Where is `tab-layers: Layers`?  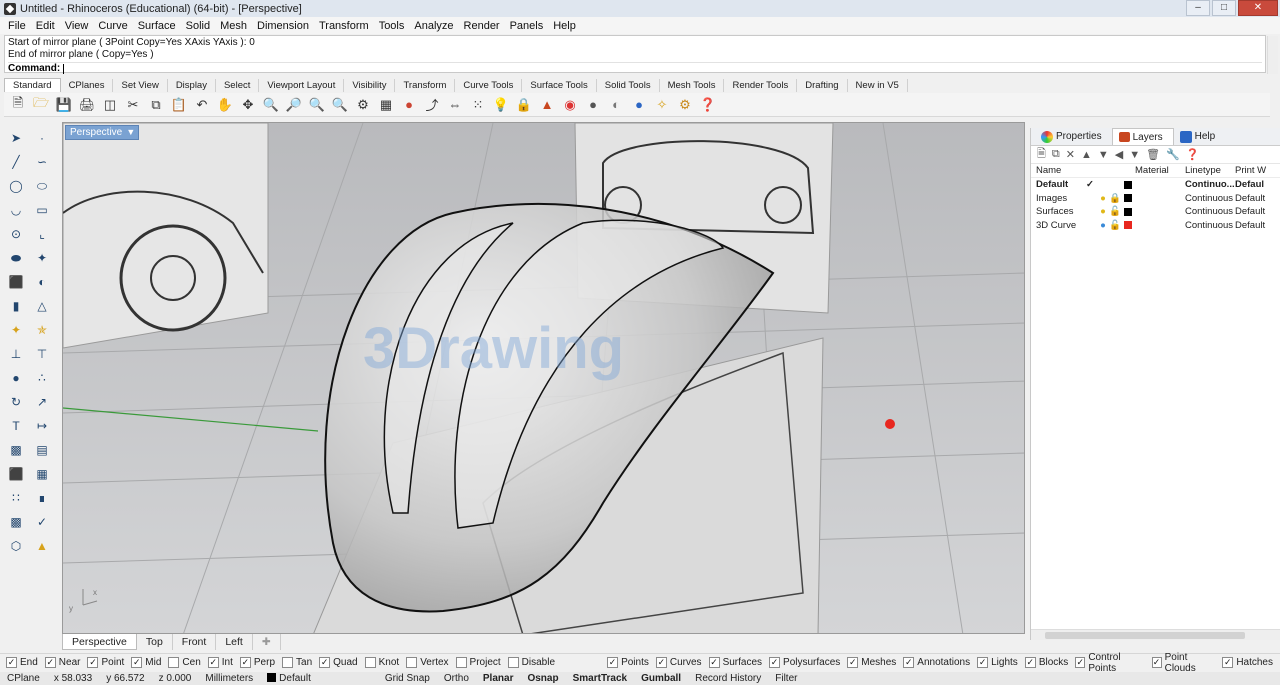 tab-layers: Layers is located at coordinates (1142, 136).